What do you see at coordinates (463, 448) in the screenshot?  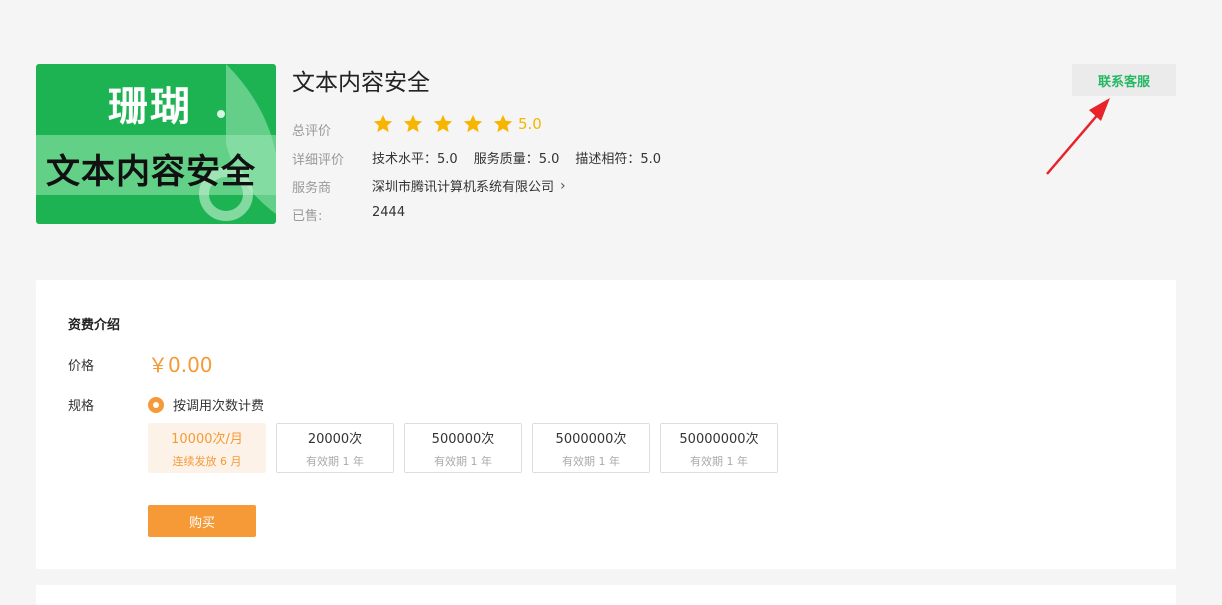 I see `spec-option: 500000次 有效期 1 年` at bounding box center [463, 448].